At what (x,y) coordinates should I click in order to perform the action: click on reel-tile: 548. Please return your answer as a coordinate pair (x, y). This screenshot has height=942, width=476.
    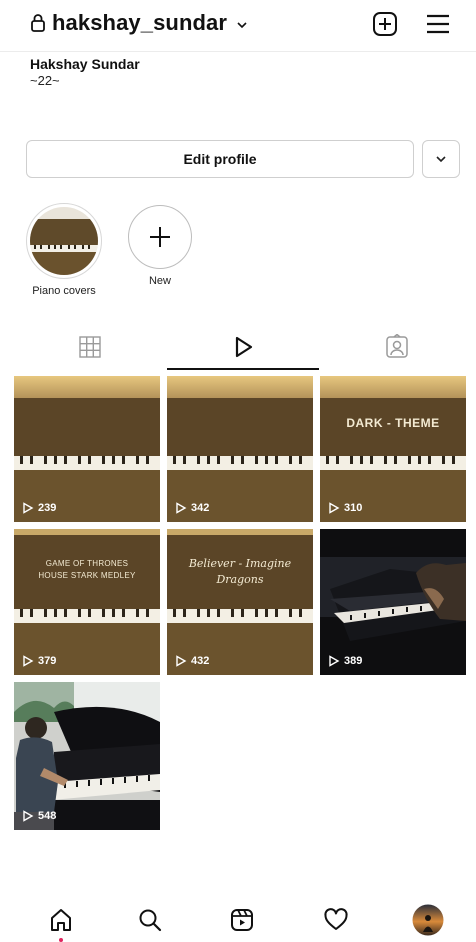
    Looking at the image, I should click on (87, 756).